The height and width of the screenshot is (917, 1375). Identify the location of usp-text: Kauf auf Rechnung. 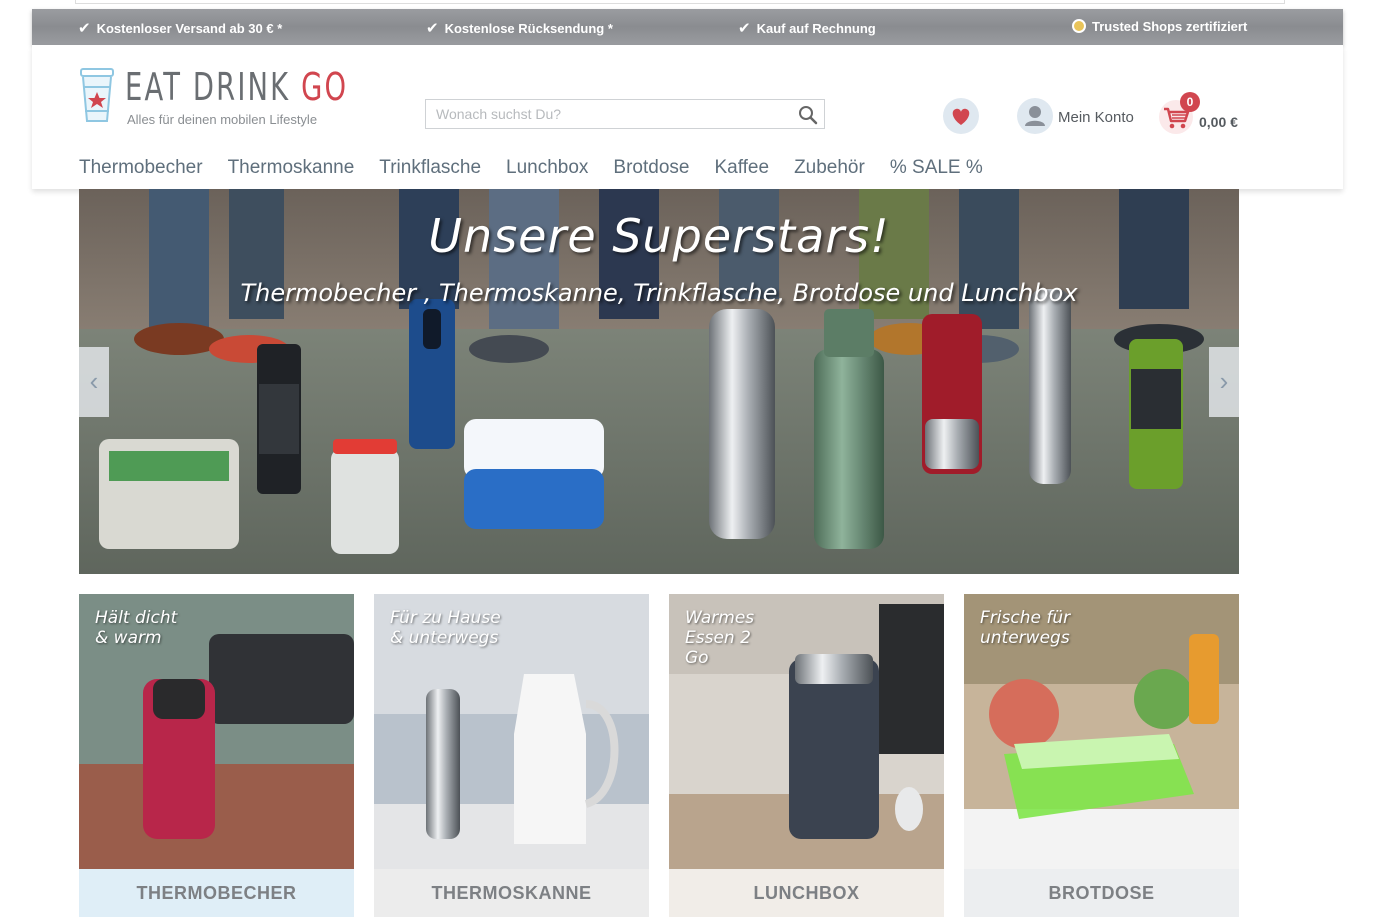
(816, 28).